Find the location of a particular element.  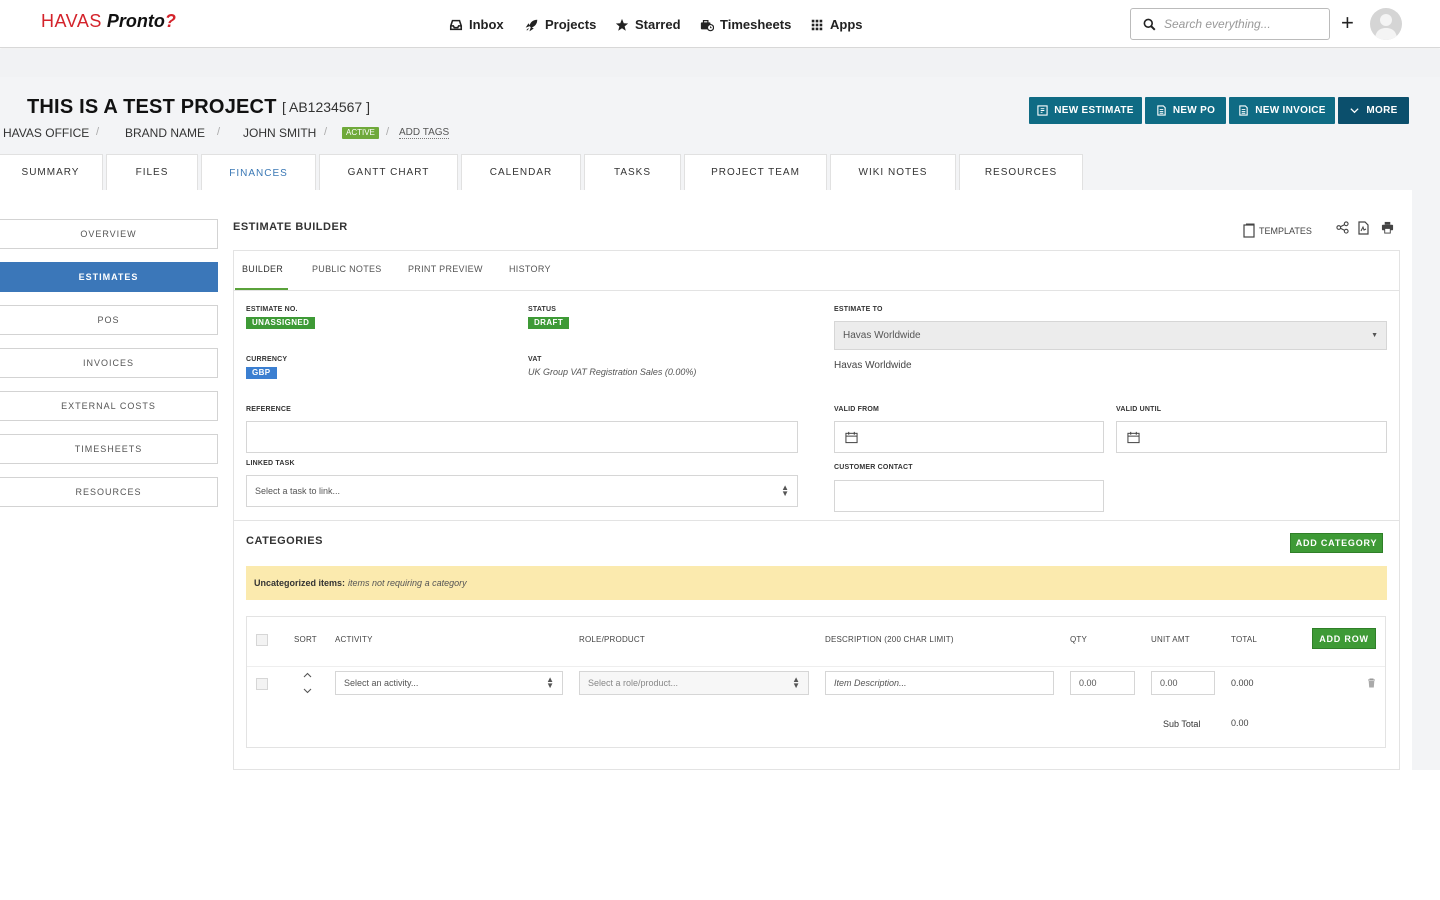

new-invoice-button: NEW INVOICE is located at coordinates (1282, 110).